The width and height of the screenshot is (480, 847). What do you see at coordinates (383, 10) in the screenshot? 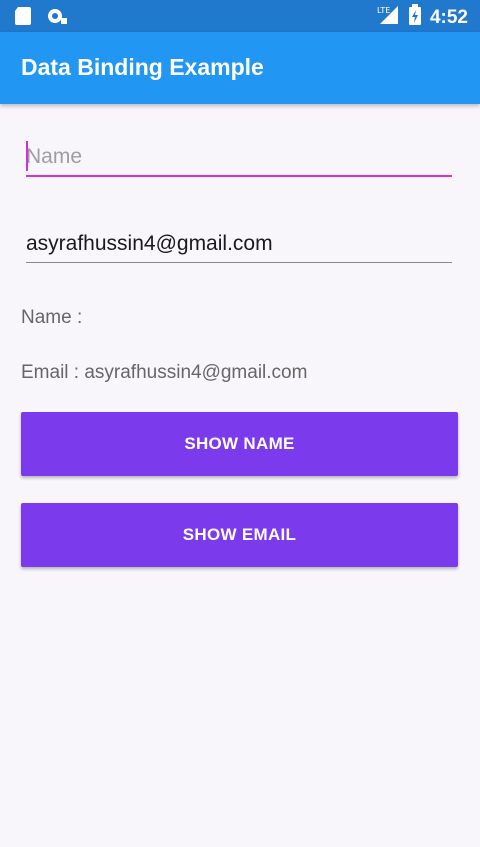
I see `svg-text: LTE` at bounding box center [383, 10].